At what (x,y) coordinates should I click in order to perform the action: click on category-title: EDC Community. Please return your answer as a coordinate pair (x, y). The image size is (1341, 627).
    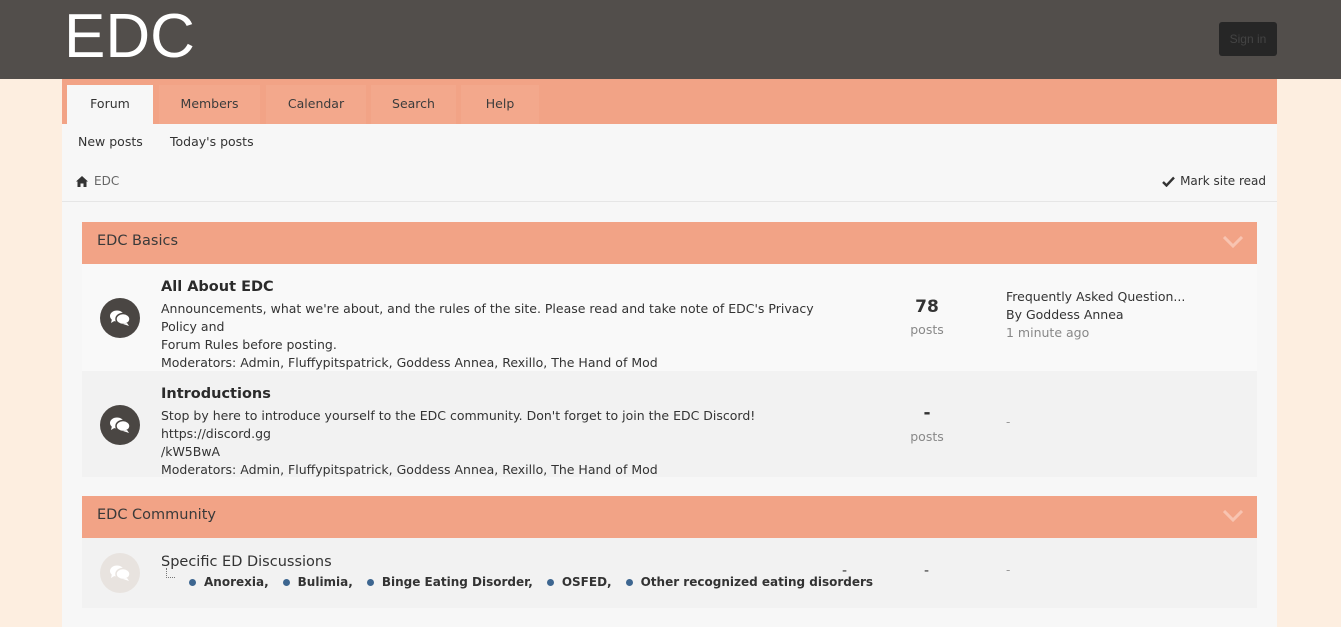
    Looking at the image, I should click on (156, 515).